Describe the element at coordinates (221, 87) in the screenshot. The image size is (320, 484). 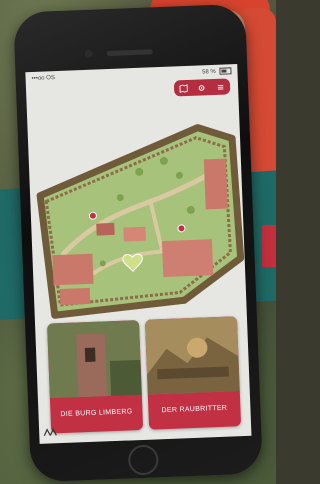
I see `menu-icon` at that location.